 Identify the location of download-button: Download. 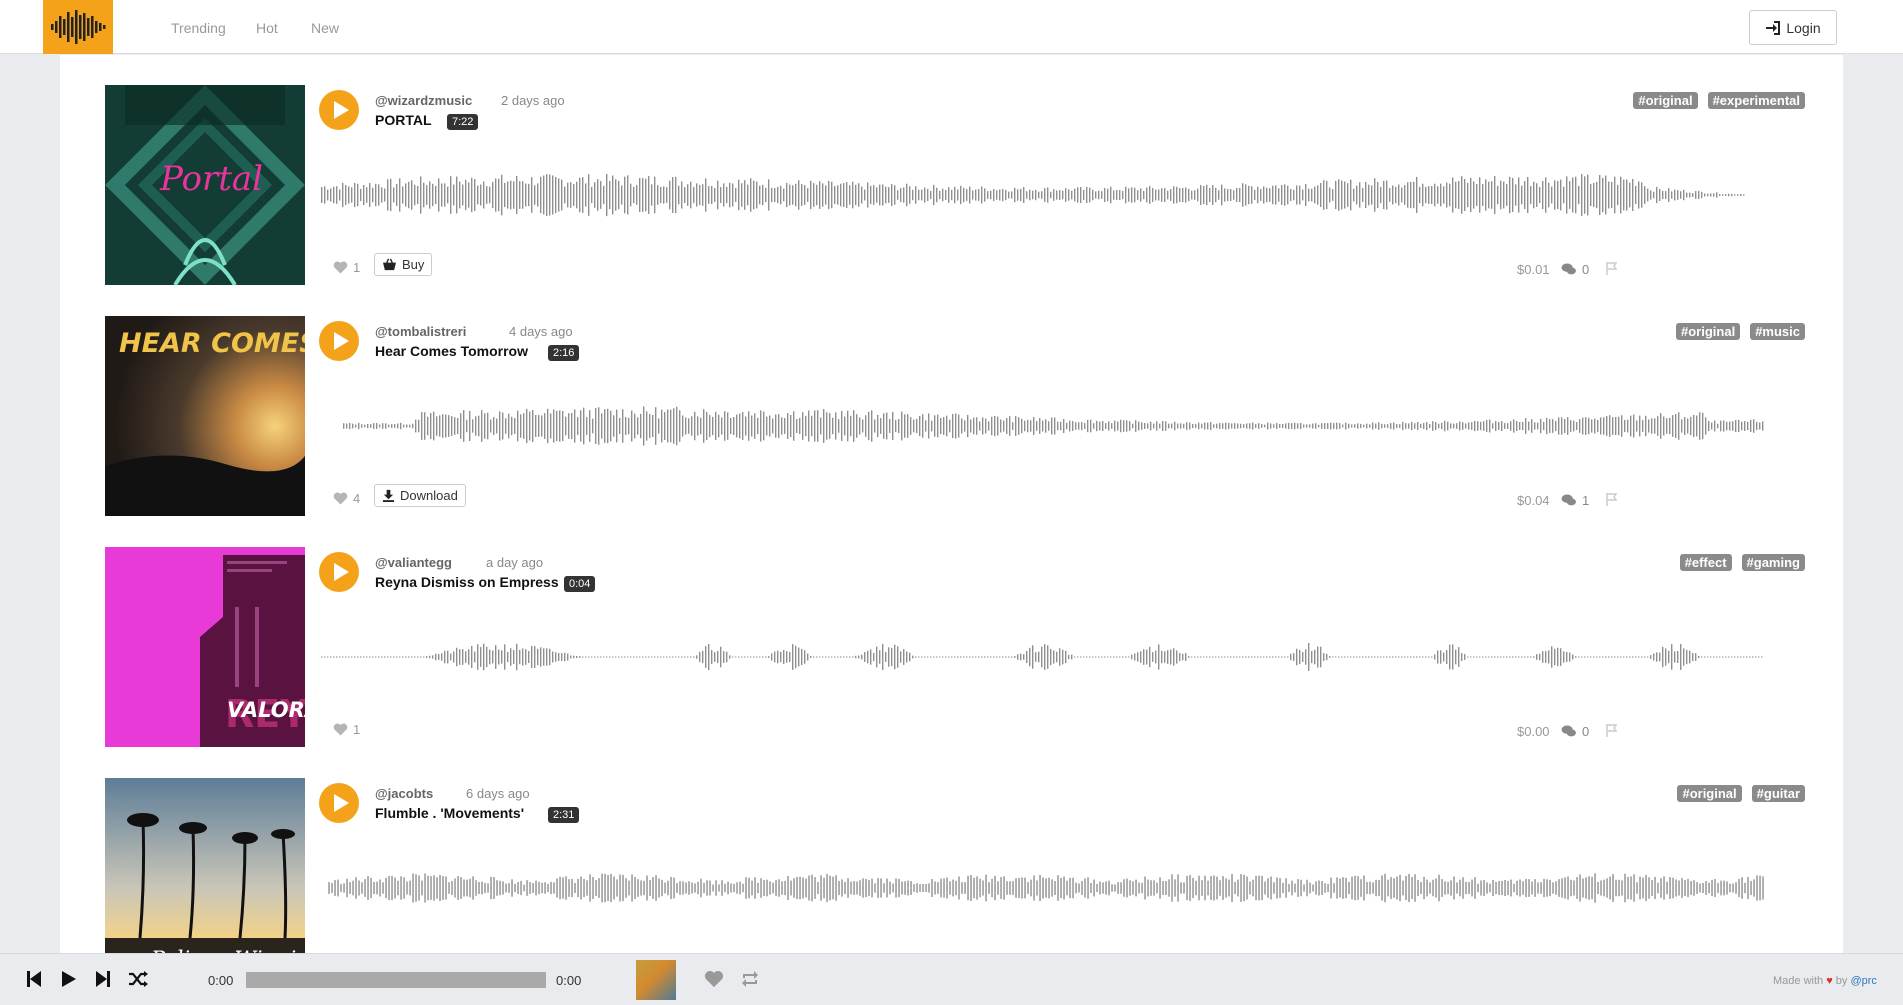
(420, 495).